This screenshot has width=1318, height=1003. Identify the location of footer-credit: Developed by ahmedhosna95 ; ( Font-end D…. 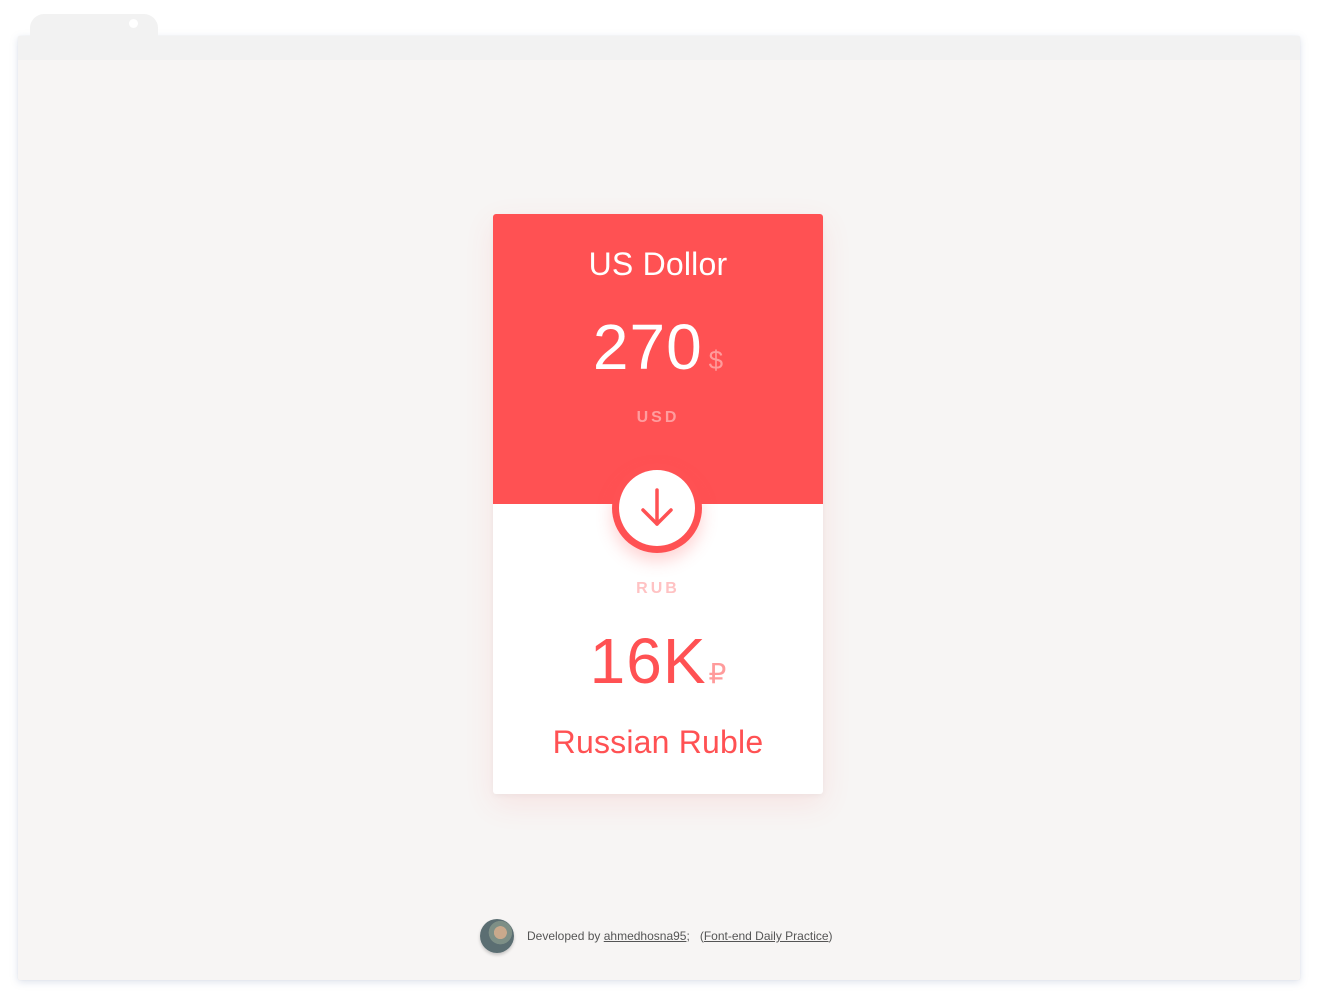
(656, 936).